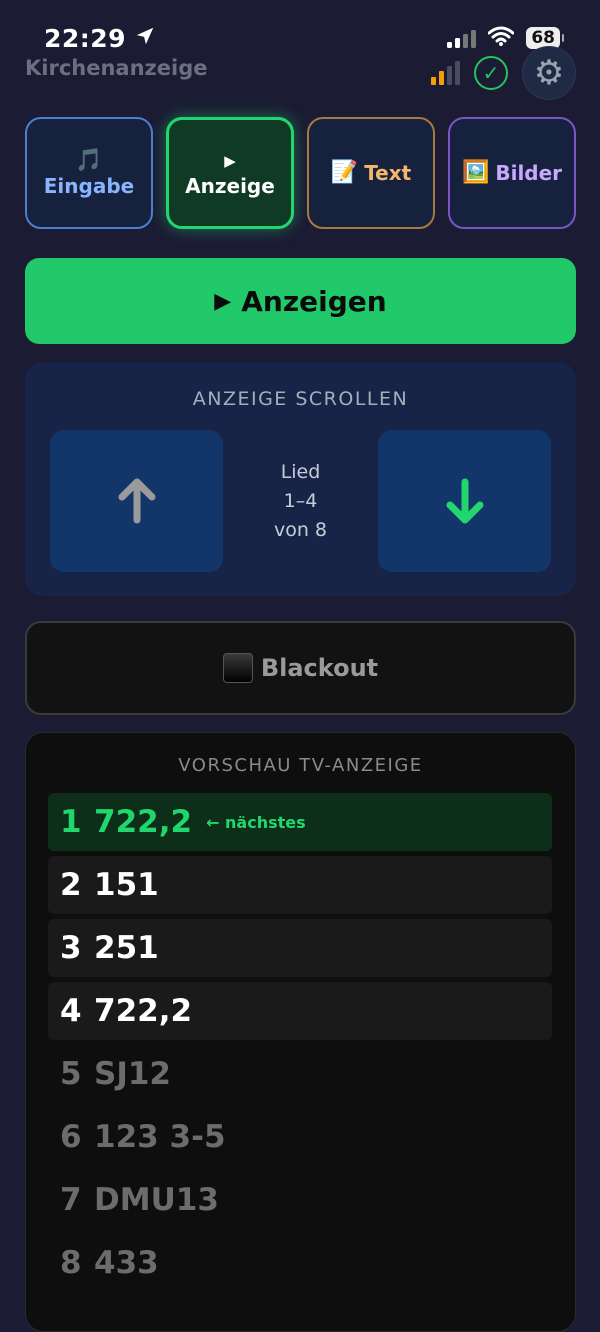 This screenshot has height=1332, width=600. Describe the element at coordinates (256, 822) in the screenshot. I see `next-tag: ← nächstes` at that location.